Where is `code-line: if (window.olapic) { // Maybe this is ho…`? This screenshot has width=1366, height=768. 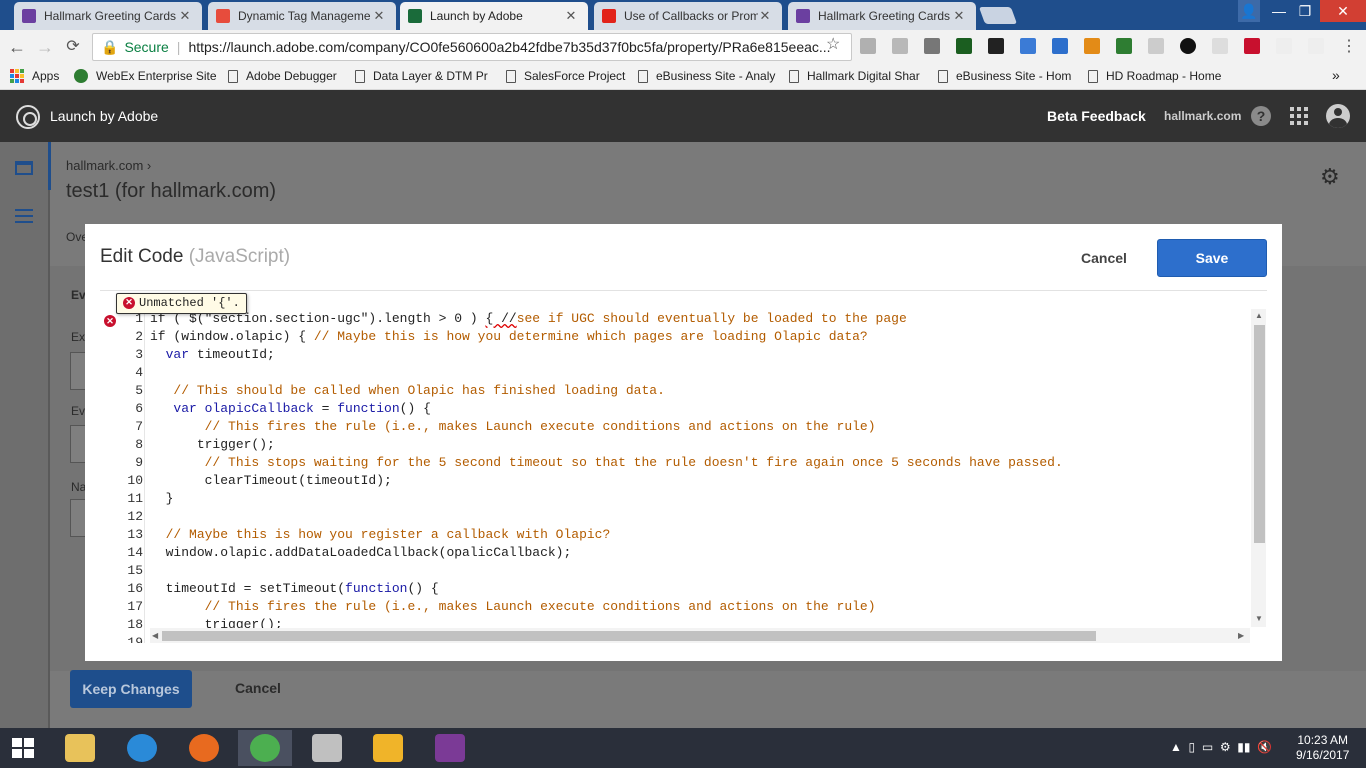 code-line: if (window.olapic) { // Maybe this is ho… is located at coordinates (509, 337).